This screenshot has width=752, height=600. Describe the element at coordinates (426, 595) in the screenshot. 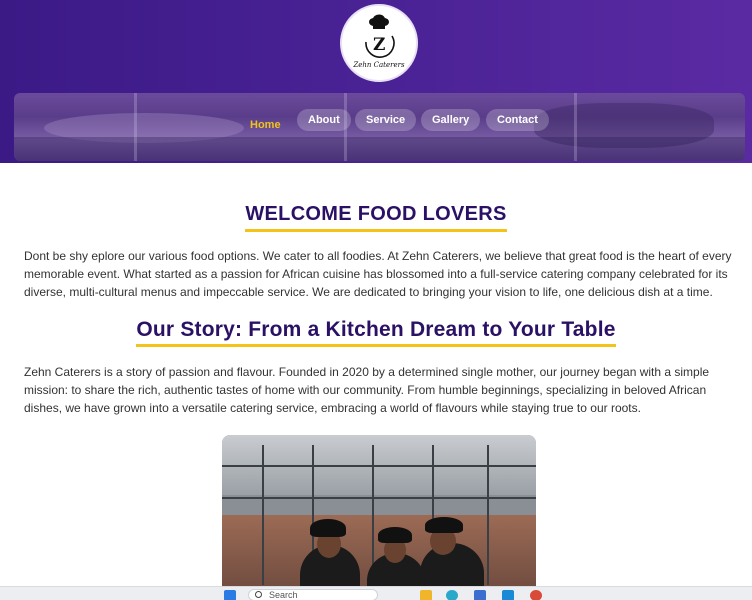

I see `folder-icon` at that location.